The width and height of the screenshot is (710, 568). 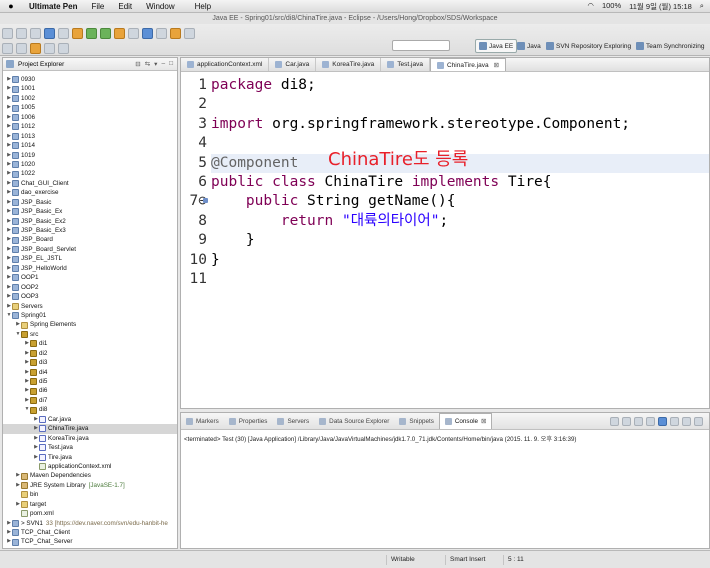 I want to click on web-service-icon, so click(x=77, y=33).